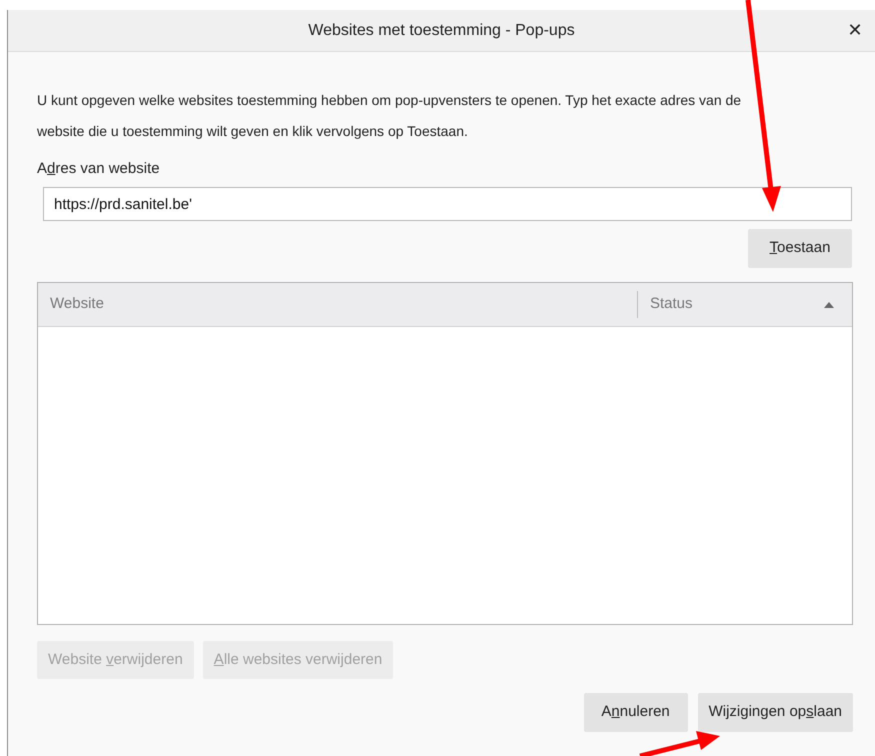 This screenshot has height=756, width=875. Describe the element at coordinates (98, 168) in the screenshot. I see `address-label: Adres van website` at that location.